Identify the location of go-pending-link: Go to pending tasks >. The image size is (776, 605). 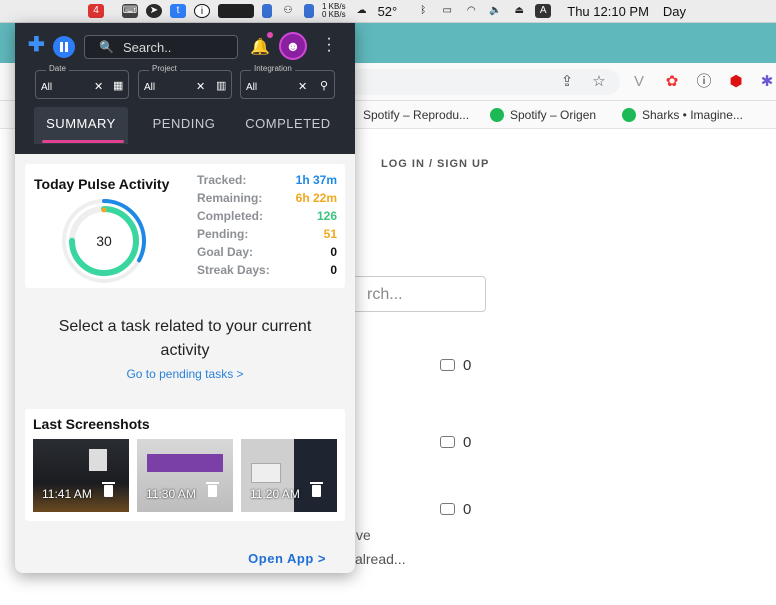
(185, 374).